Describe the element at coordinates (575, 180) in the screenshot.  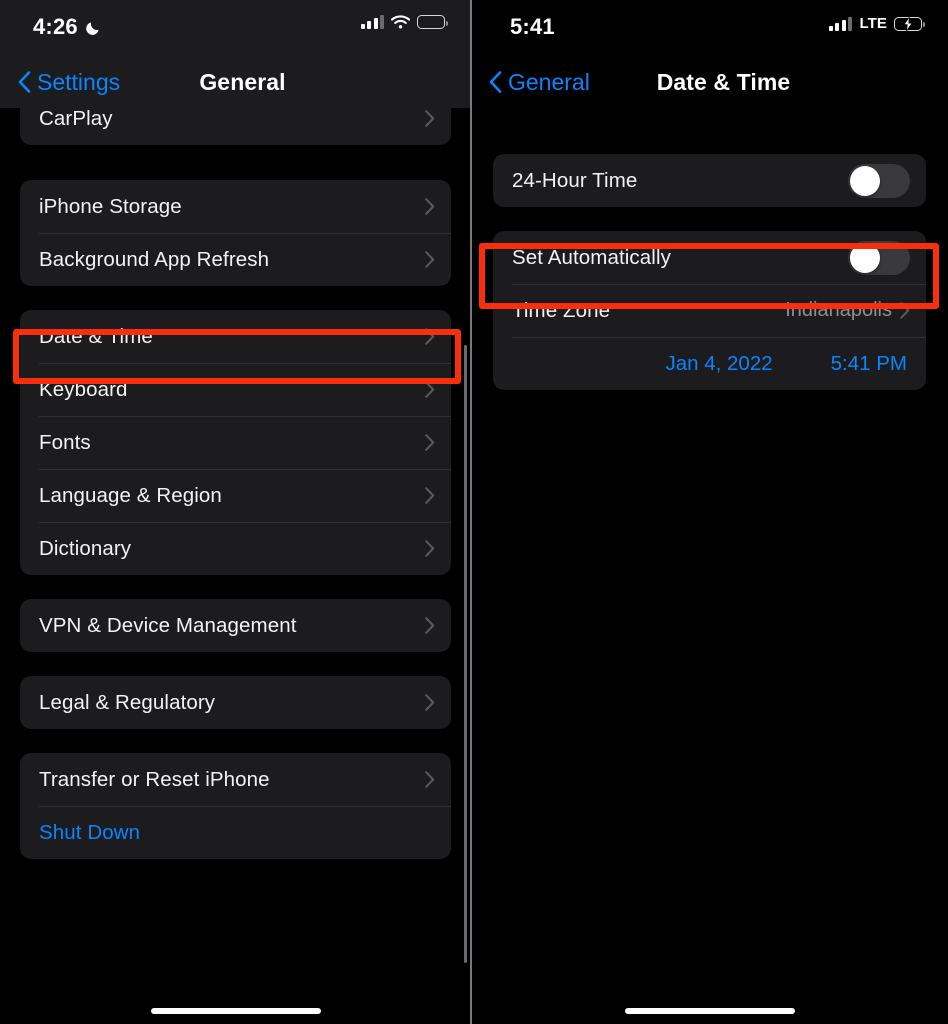
I see `row-label: 24-Hour Time` at that location.